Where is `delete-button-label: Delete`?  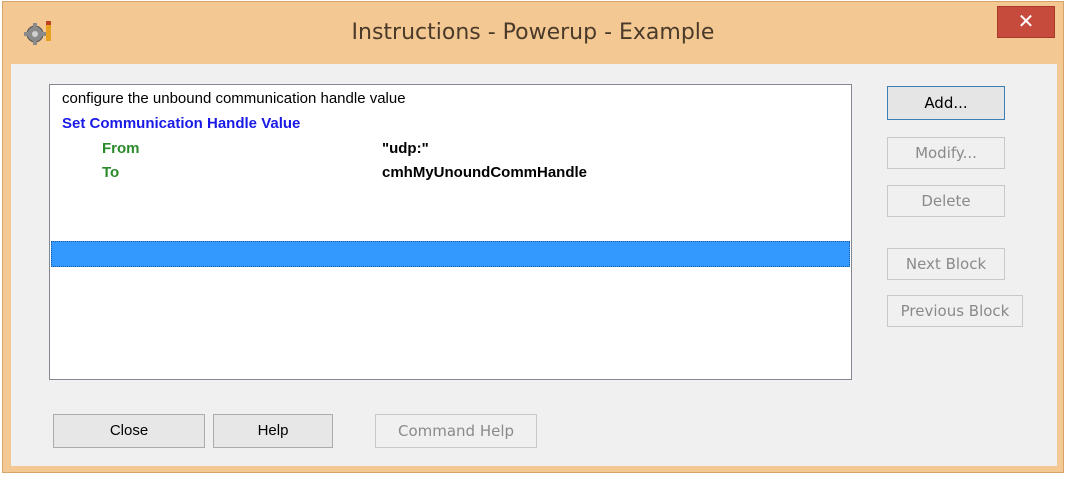
delete-button-label: Delete is located at coordinates (946, 201).